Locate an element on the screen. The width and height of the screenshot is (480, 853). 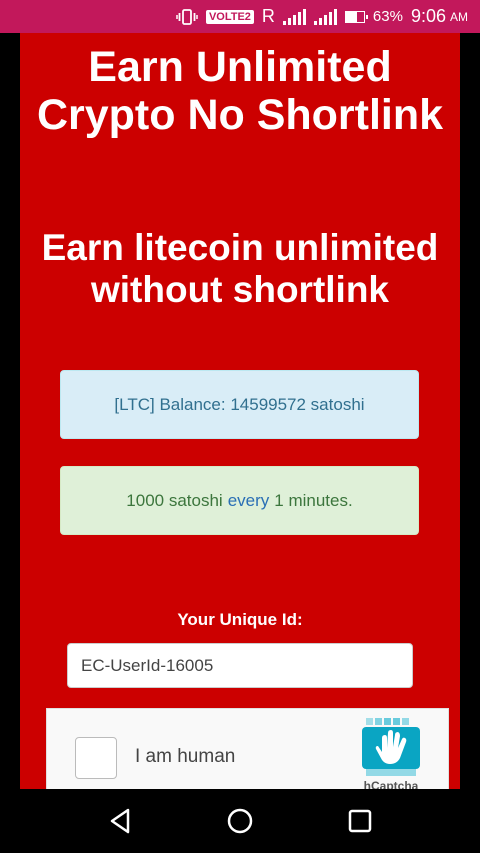
page-title: Earn Unlimited Crypto No Shortlink is located at coordinates (240, 91).